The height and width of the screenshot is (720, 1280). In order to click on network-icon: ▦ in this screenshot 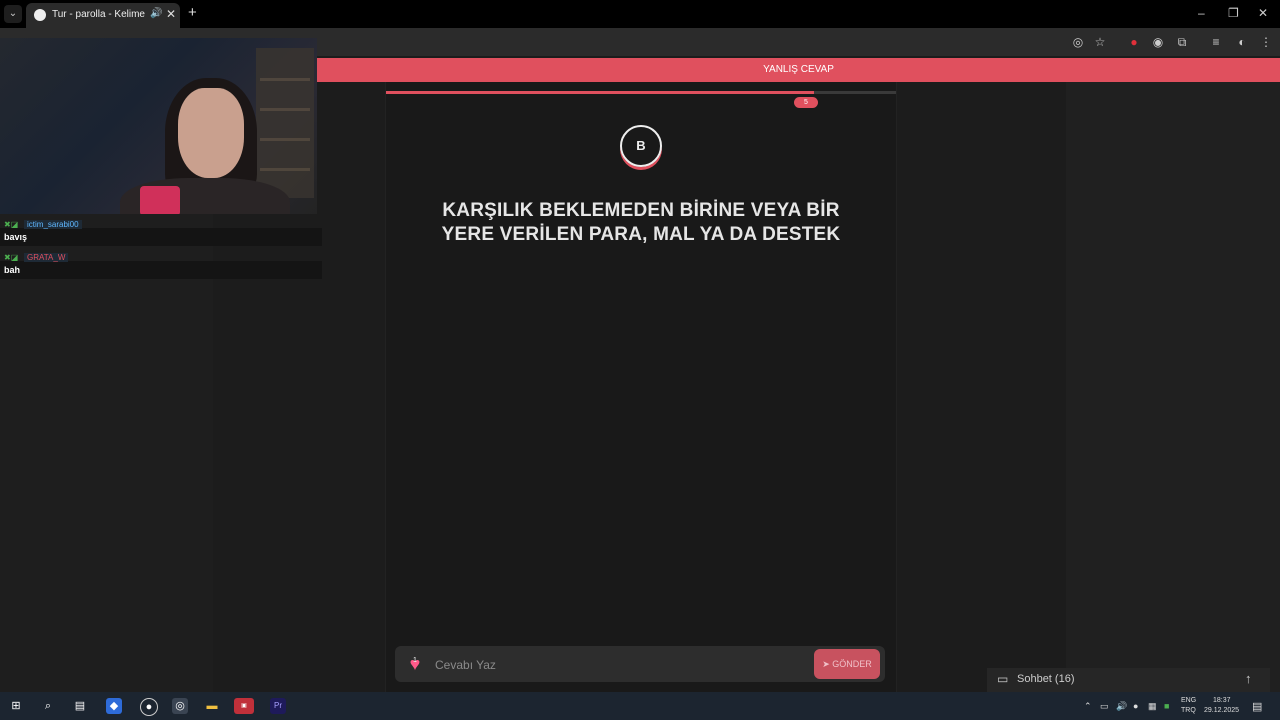, I will do `click(1152, 706)`.